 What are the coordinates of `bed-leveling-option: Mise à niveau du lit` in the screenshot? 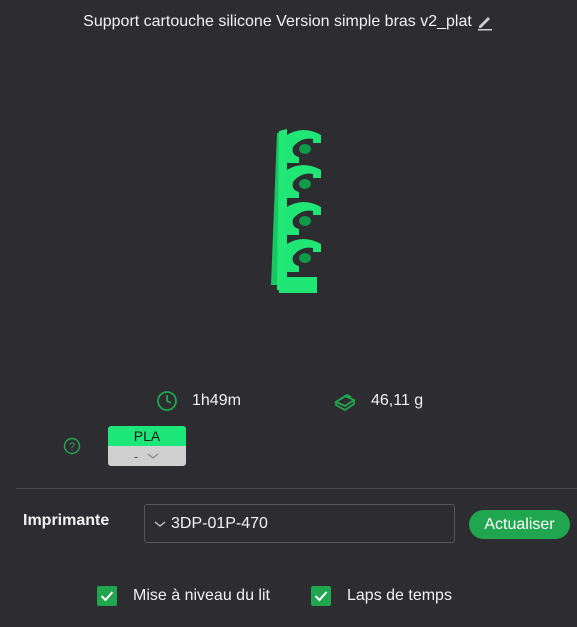 It's located at (183, 596).